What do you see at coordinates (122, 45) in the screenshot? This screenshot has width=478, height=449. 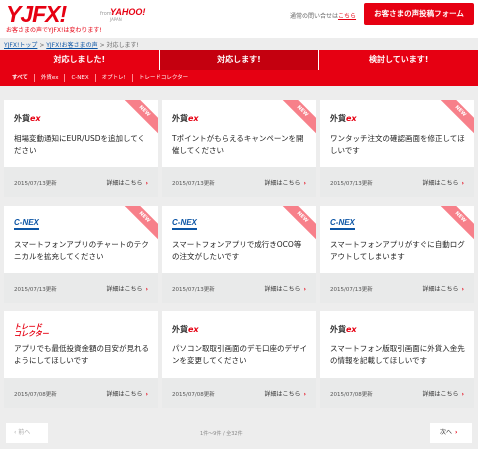 I see `breadcrumb-current: 対応します!` at bounding box center [122, 45].